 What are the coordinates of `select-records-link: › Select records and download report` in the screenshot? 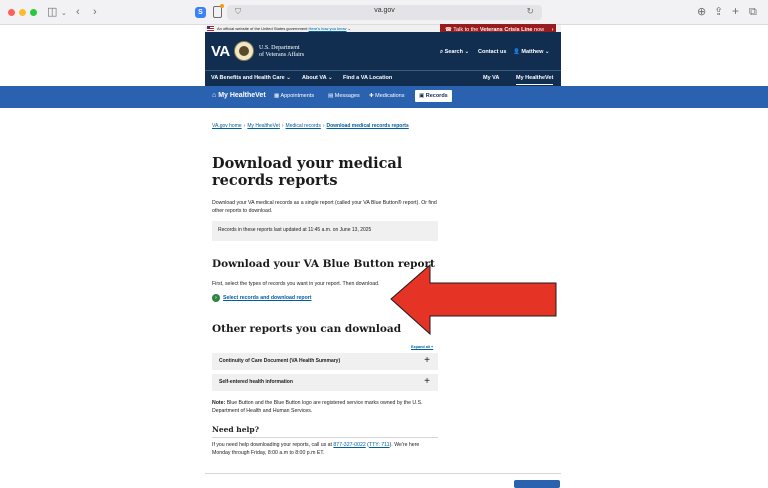 It's located at (262, 298).